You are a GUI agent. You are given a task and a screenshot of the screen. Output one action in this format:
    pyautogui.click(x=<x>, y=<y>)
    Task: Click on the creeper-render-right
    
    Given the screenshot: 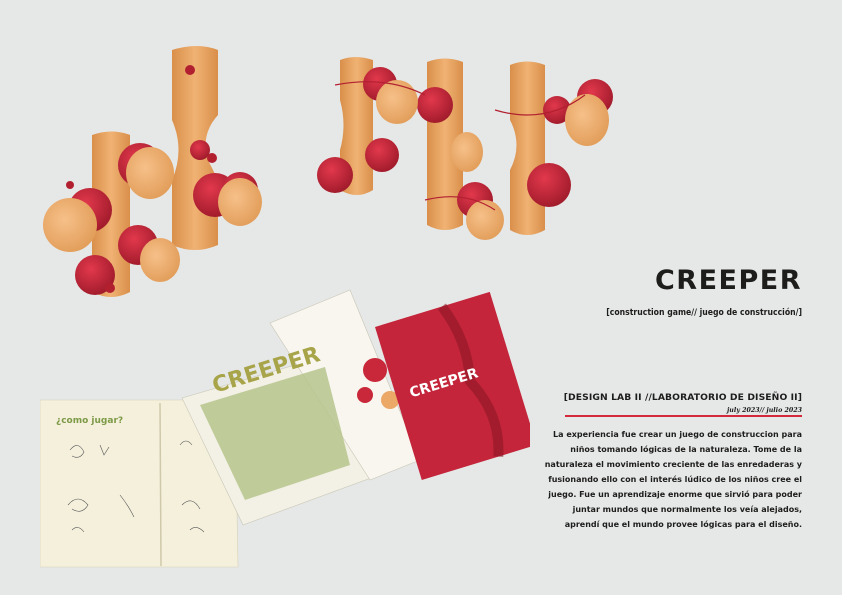 What is the action you would take?
    pyautogui.click(x=465, y=148)
    